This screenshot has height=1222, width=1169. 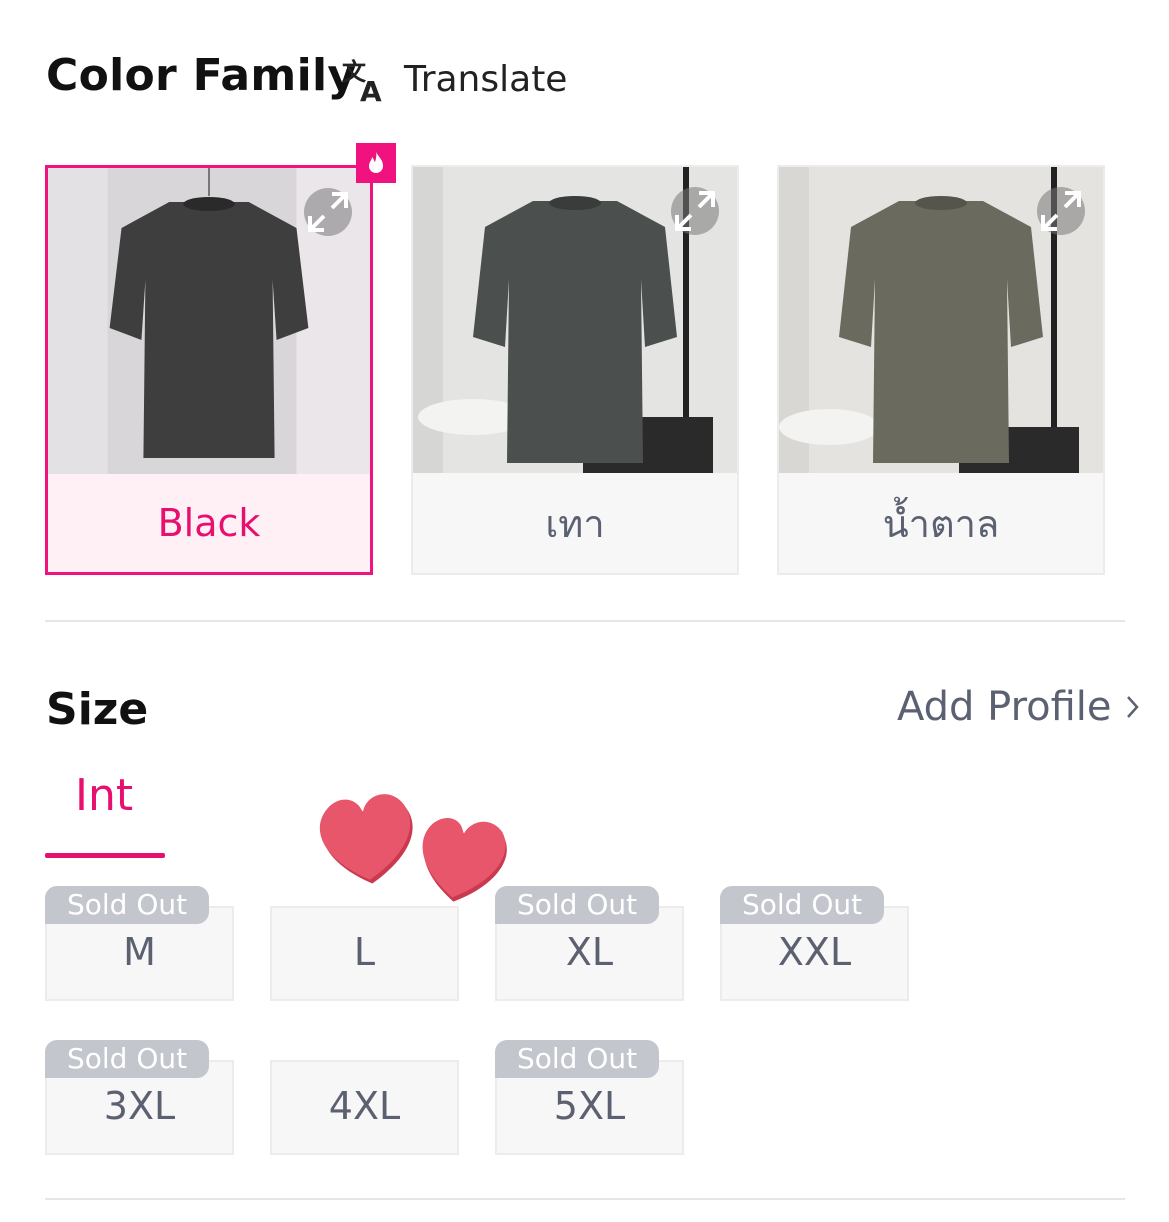 I want to click on translate-icon: 文 A, so click(x=362, y=81).